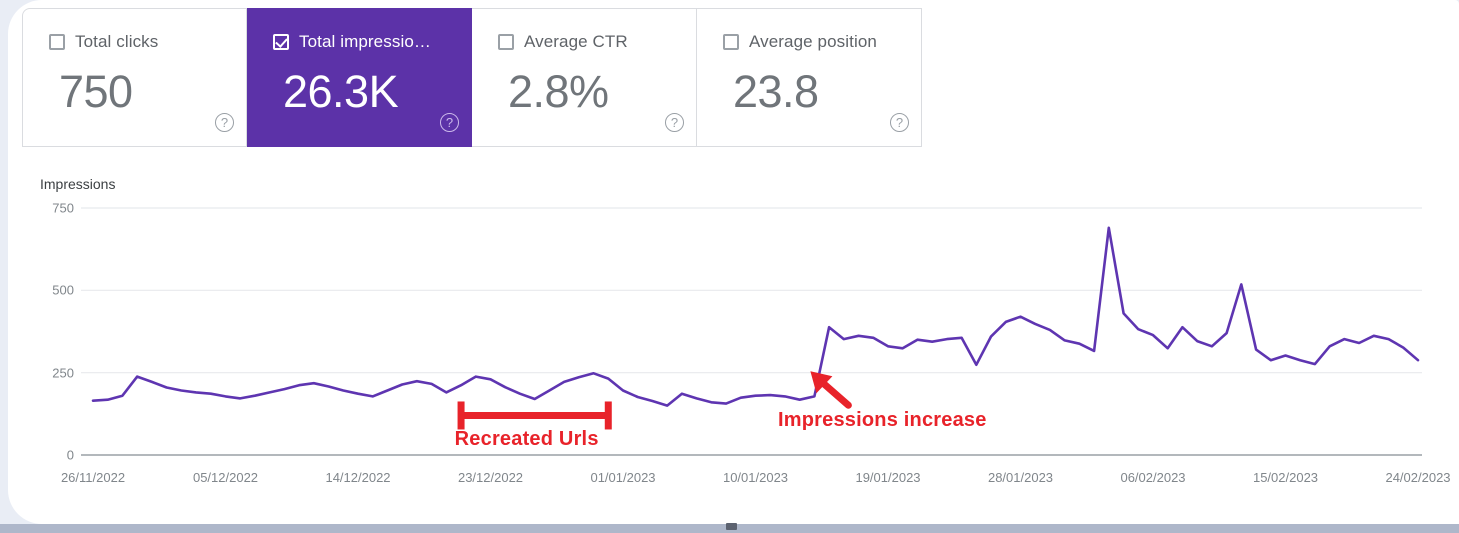 Image resolution: width=1459 pixels, height=533 pixels. What do you see at coordinates (1153, 477) in the screenshot?
I see `x-tick-label: 06/02/2023` at bounding box center [1153, 477].